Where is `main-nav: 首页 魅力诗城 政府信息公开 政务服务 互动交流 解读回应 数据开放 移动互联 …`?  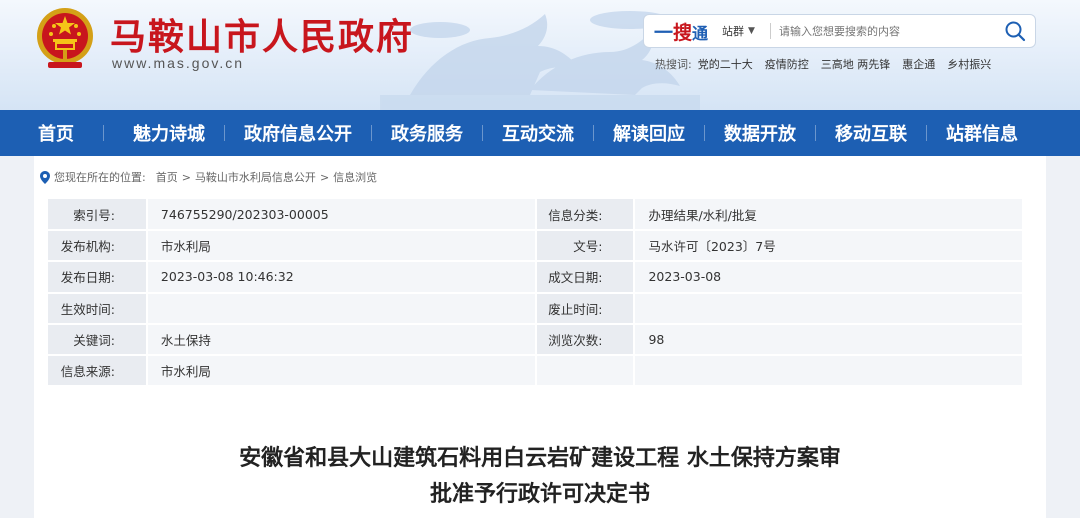 main-nav: 首页 魅力诗城 政府信息公开 政务服务 互动交流 解读回应 数据开放 移动互联 … is located at coordinates (540, 133).